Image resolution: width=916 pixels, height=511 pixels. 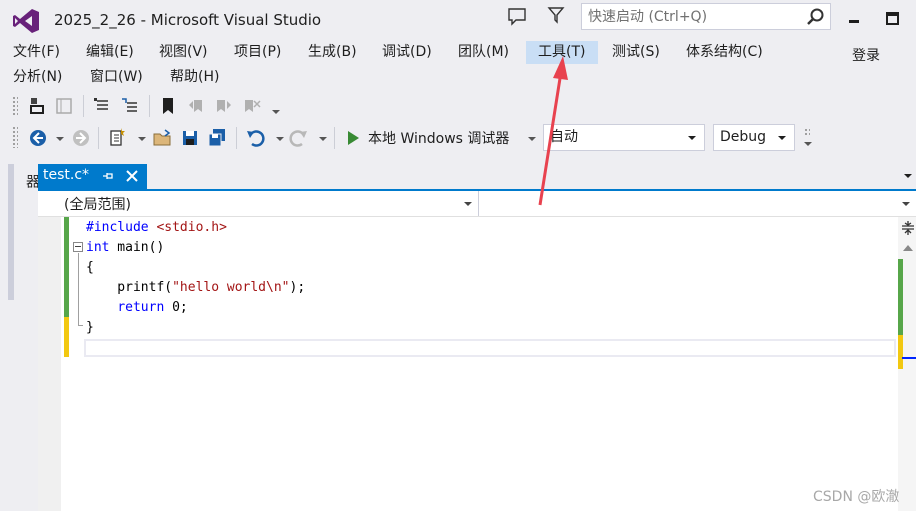 What do you see at coordinates (458, 105) in the screenshot?
I see `text-editor-toolbar` at bounding box center [458, 105].